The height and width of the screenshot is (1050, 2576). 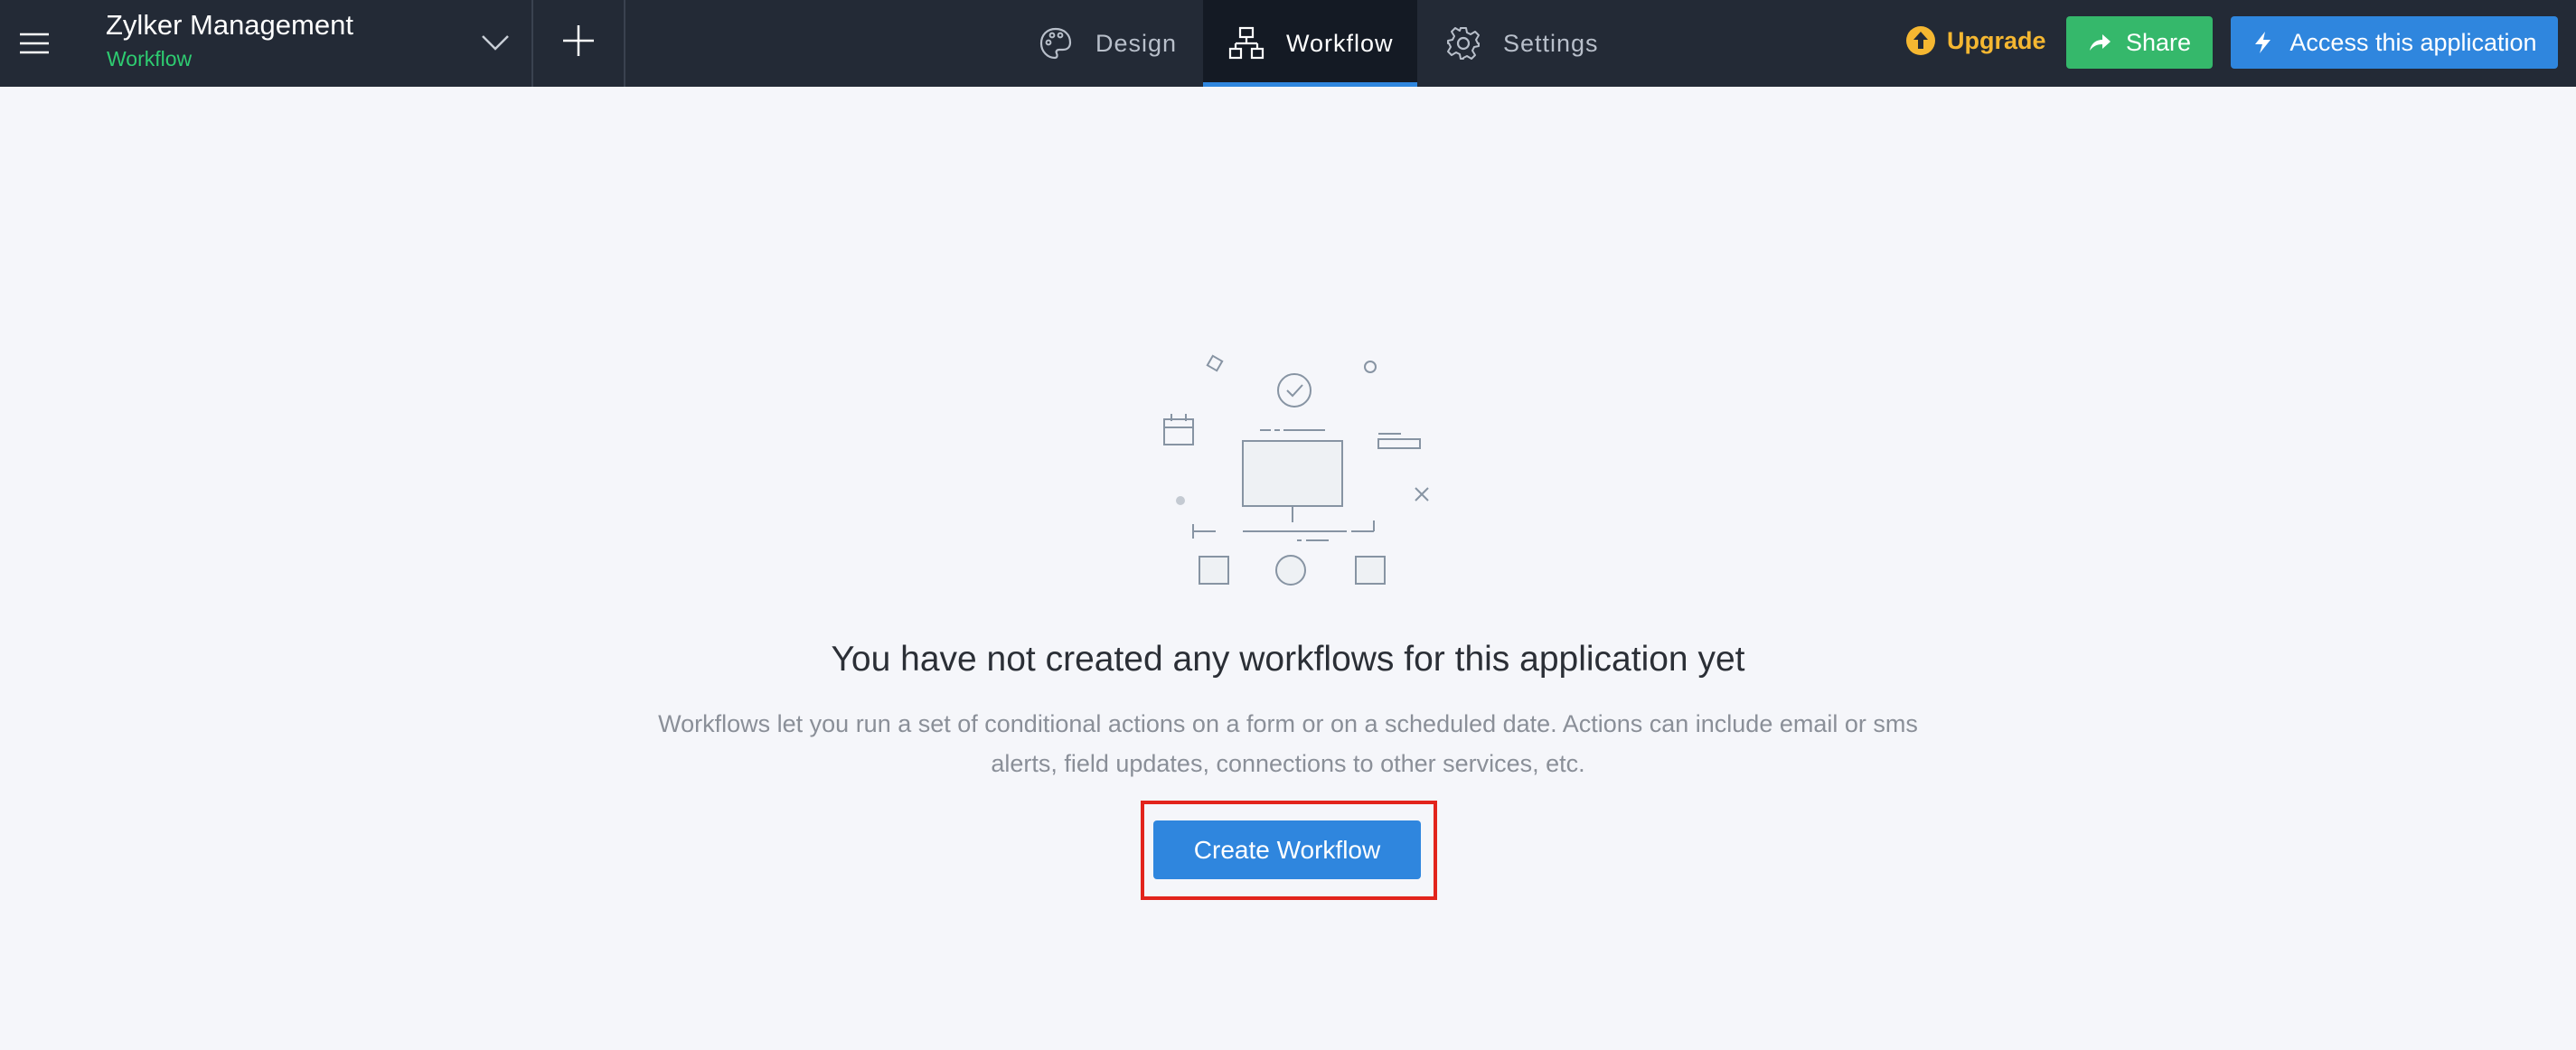 I want to click on share-button: Share, so click(x=2140, y=42).